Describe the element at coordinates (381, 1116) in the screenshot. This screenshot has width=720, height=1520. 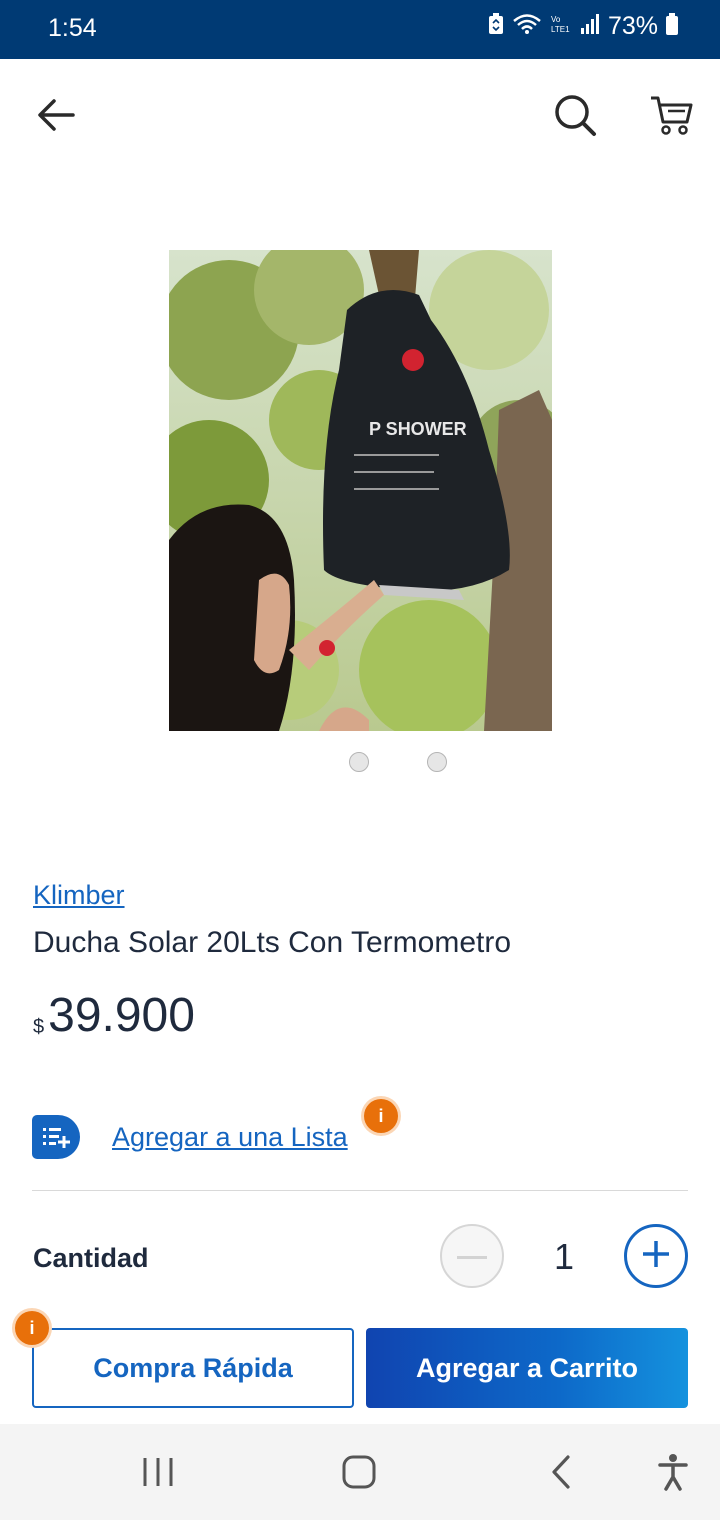
I see `list-info-badge: i` at that location.